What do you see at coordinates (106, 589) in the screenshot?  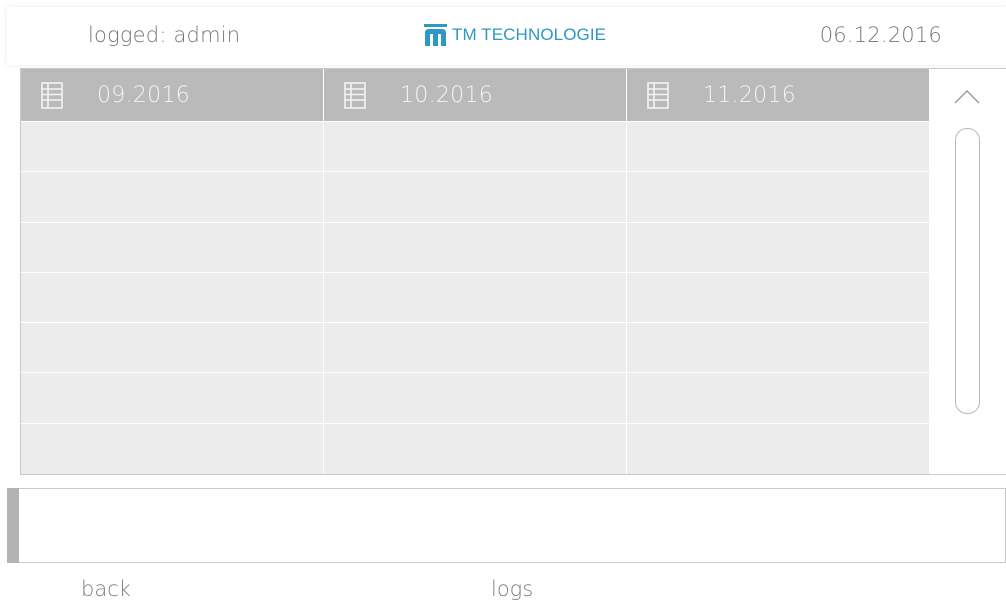 I see `back-button: back` at bounding box center [106, 589].